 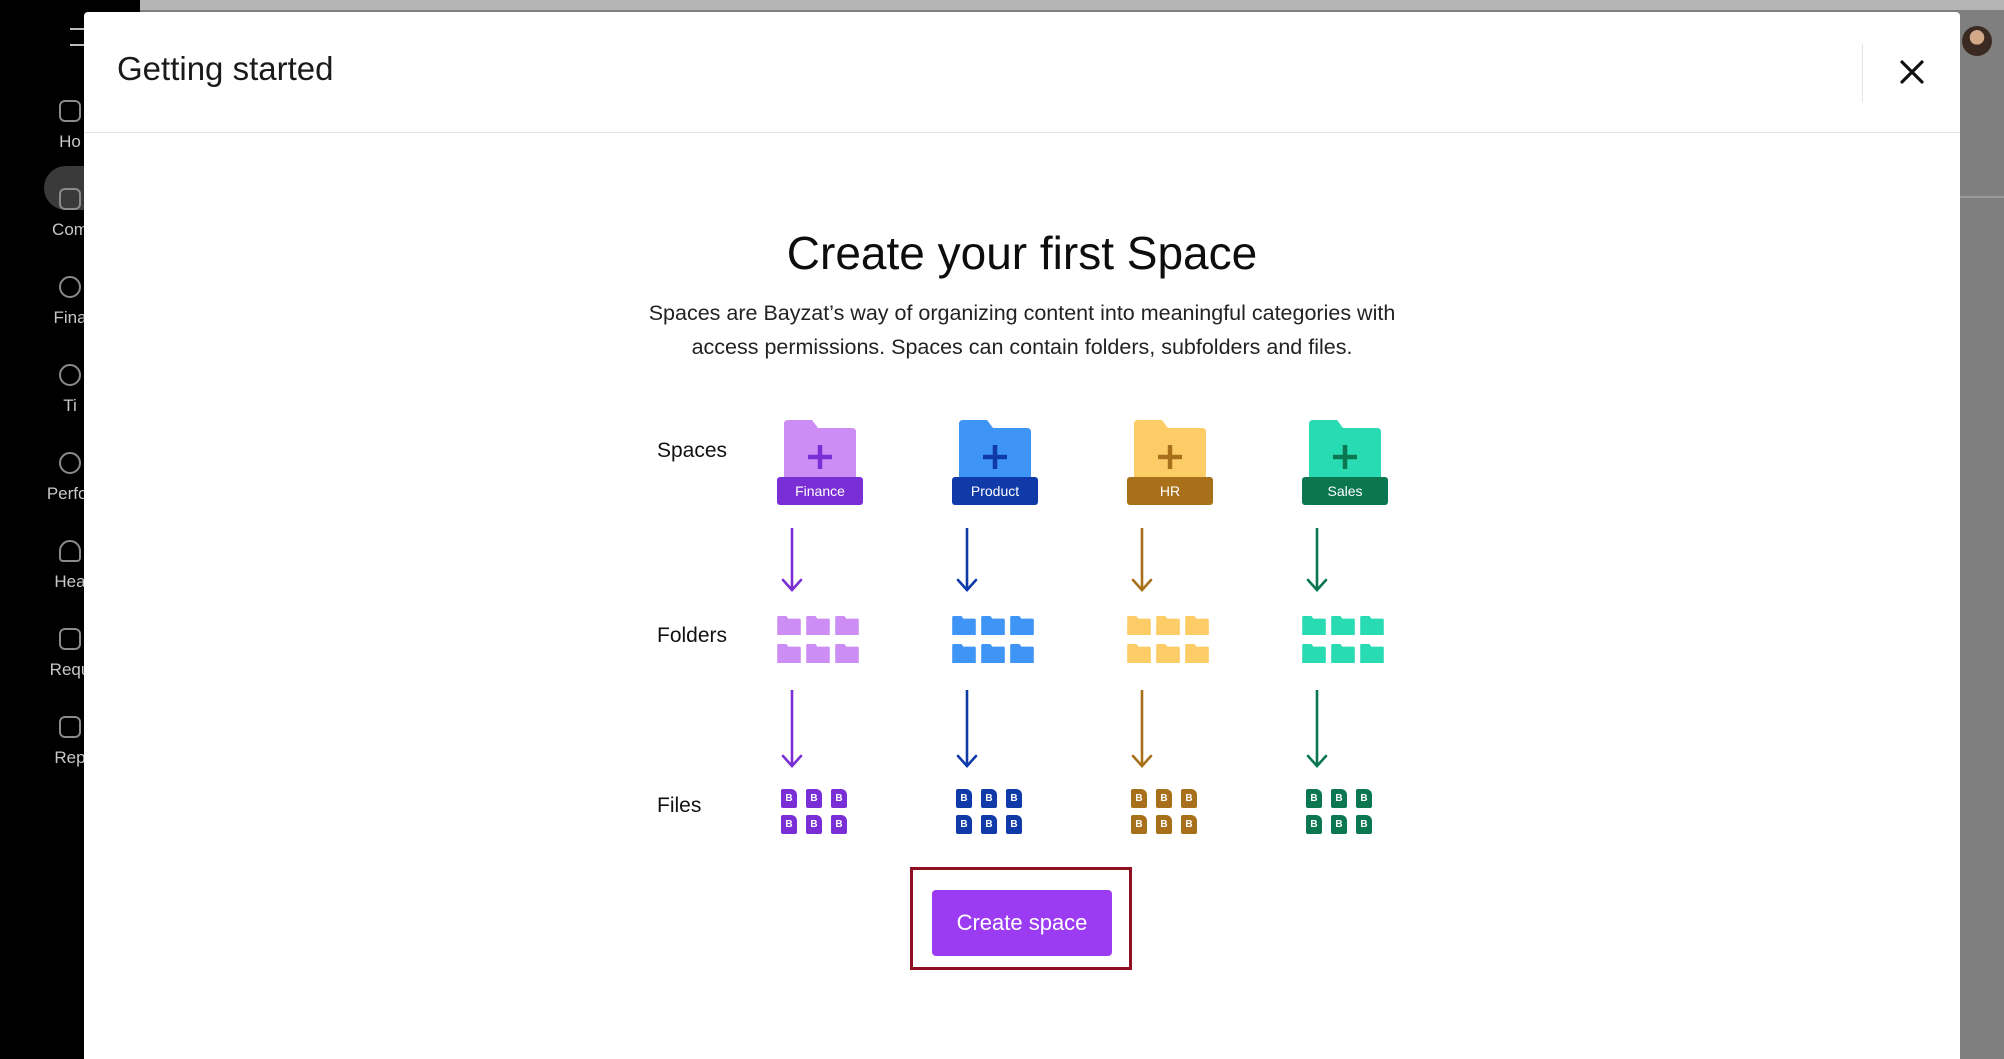 I want to click on folders-grid-sales, so click(x=1344, y=641).